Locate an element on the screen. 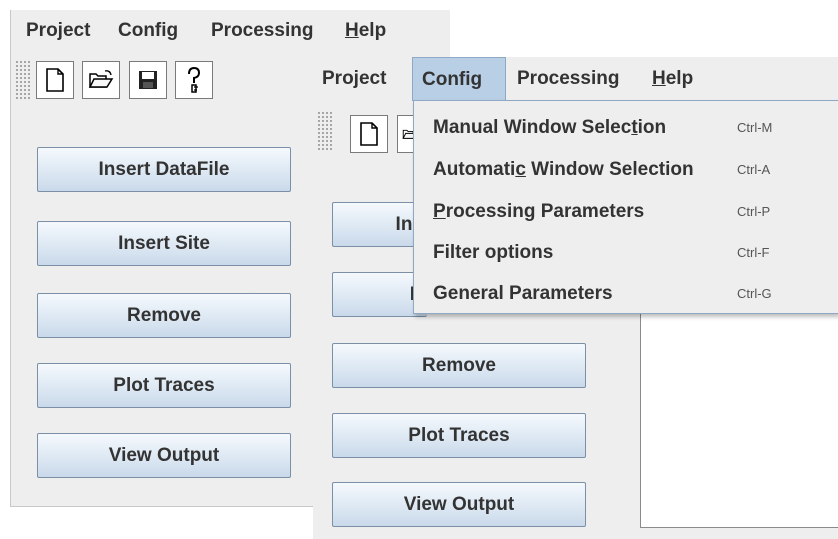 The width and height of the screenshot is (838, 539). insert-site-button: Insert Site is located at coordinates (164, 243).